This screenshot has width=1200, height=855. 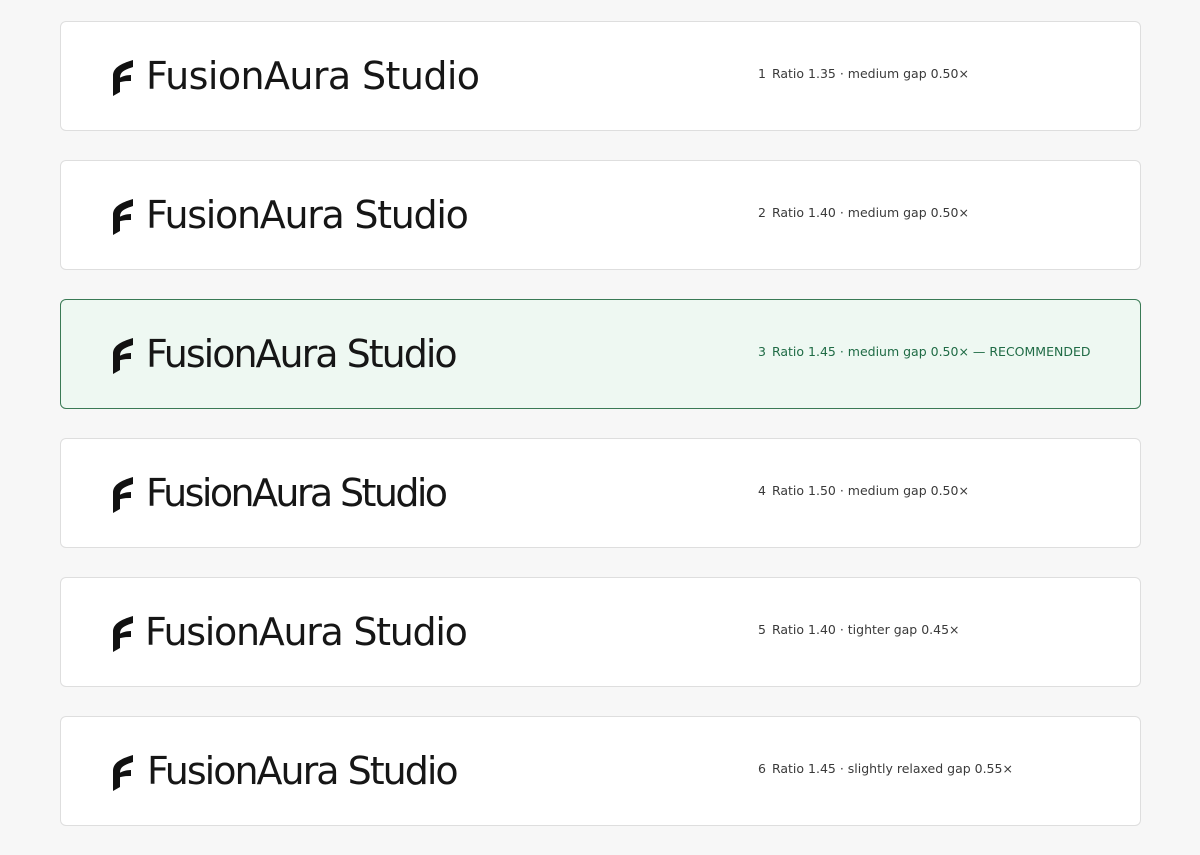 I want to click on variant-description: Ratio 1.45 · slightly relaxed gap 0.55×, so click(x=892, y=768).